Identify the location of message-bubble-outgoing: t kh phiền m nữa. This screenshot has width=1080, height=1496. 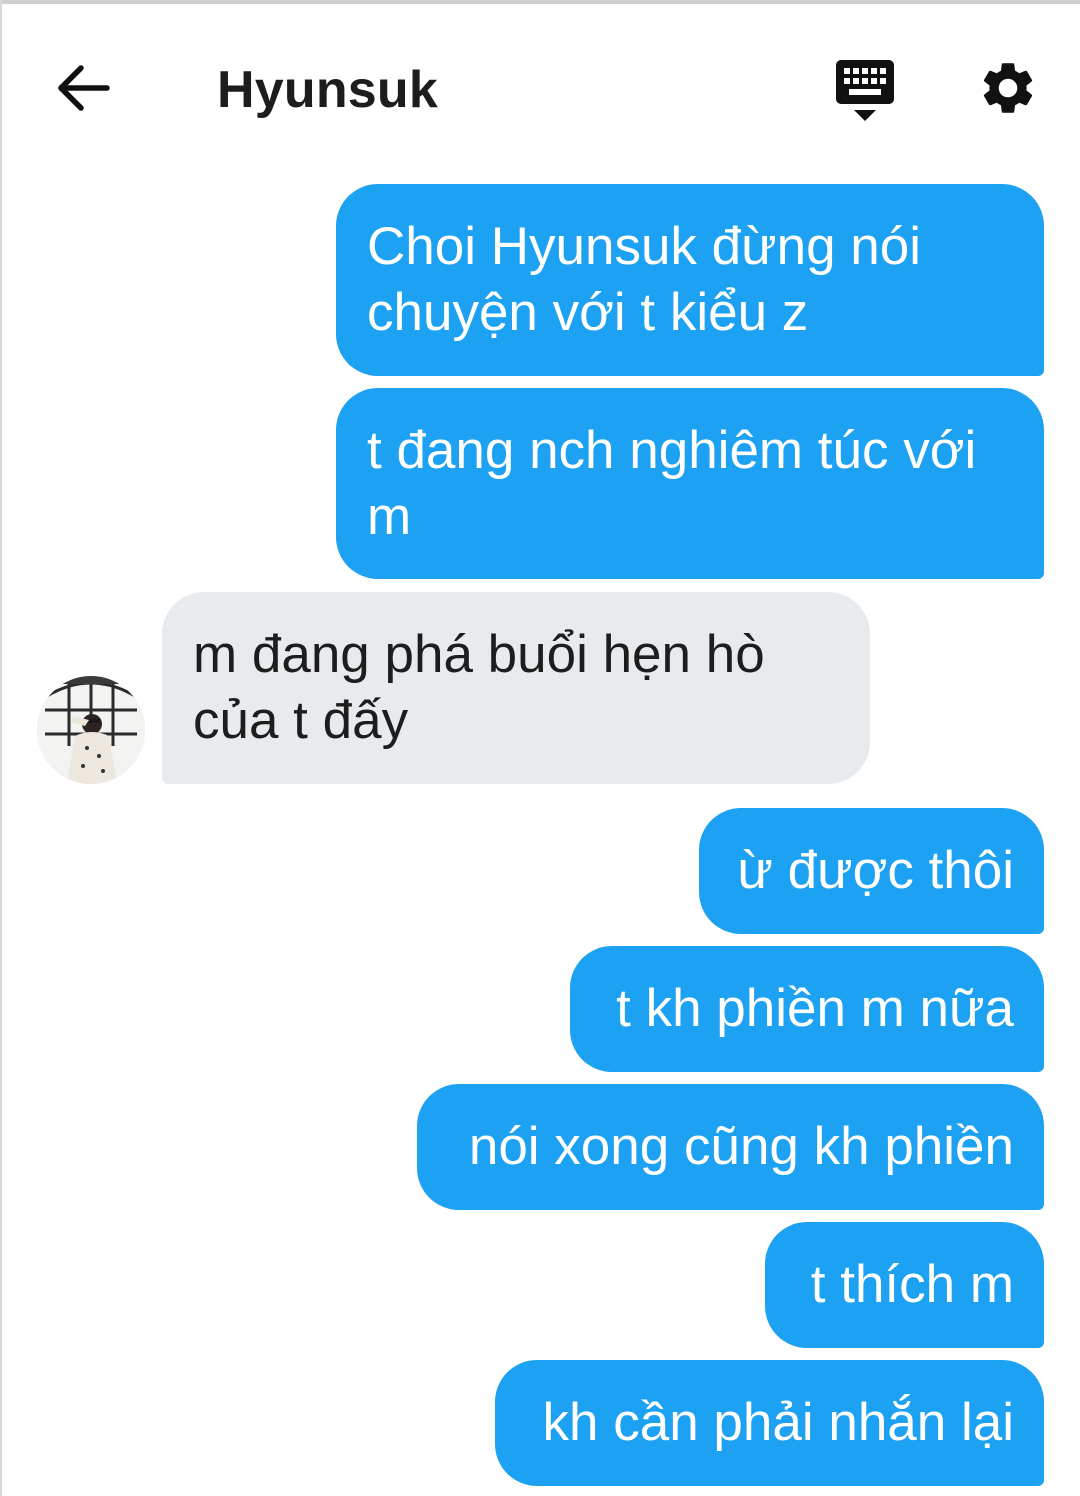
(807, 1009).